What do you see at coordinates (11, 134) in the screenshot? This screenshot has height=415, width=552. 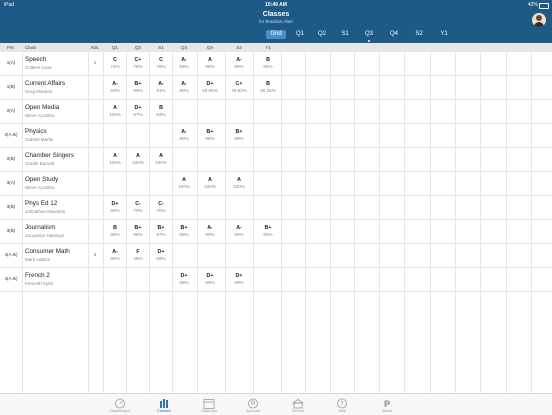 I see `period-label: 2(A-B)` at bounding box center [11, 134].